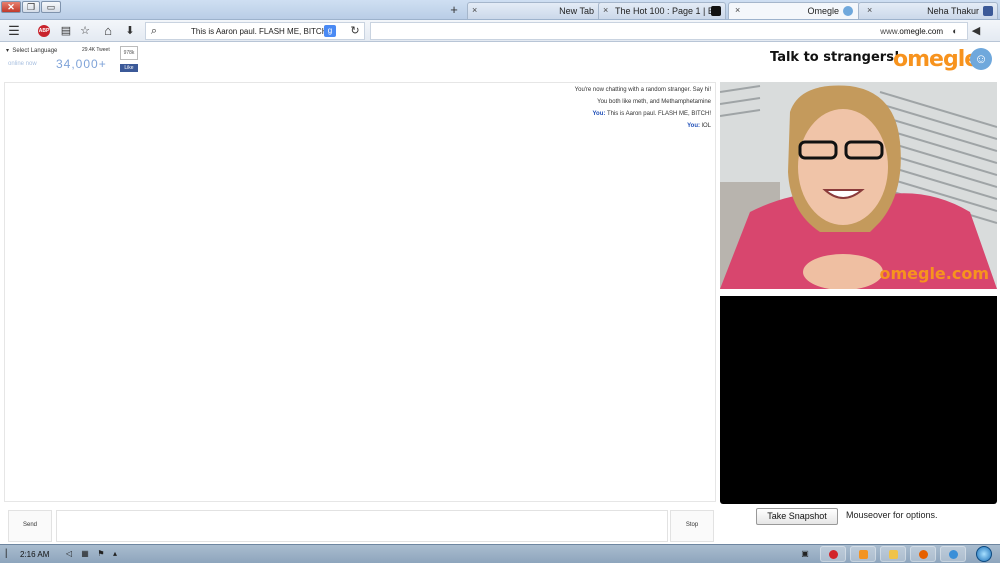 This screenshot has width=1000, height=564. What do you see at coordinates (923, 554) in the screenshot?
I see `firefox-taskbar-button` at bounding box center [923, 554].